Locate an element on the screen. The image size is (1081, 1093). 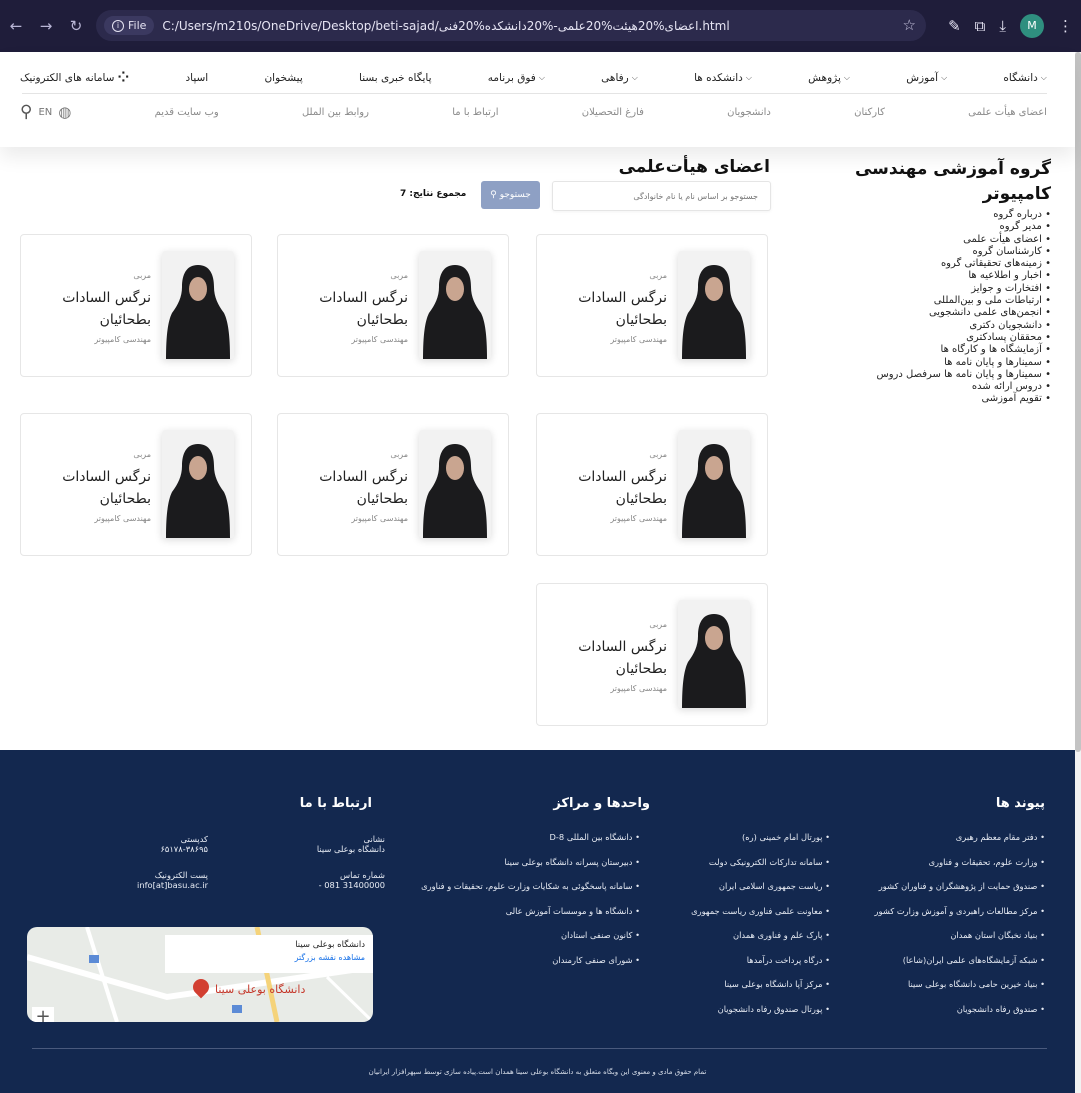
sidebar-item: مدیر گروه is located at coordinates (941, 227).